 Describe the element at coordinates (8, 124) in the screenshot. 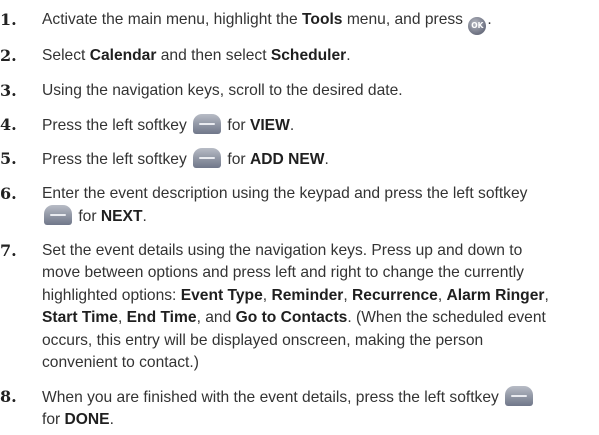

I see `step-number: 4.` at that location.